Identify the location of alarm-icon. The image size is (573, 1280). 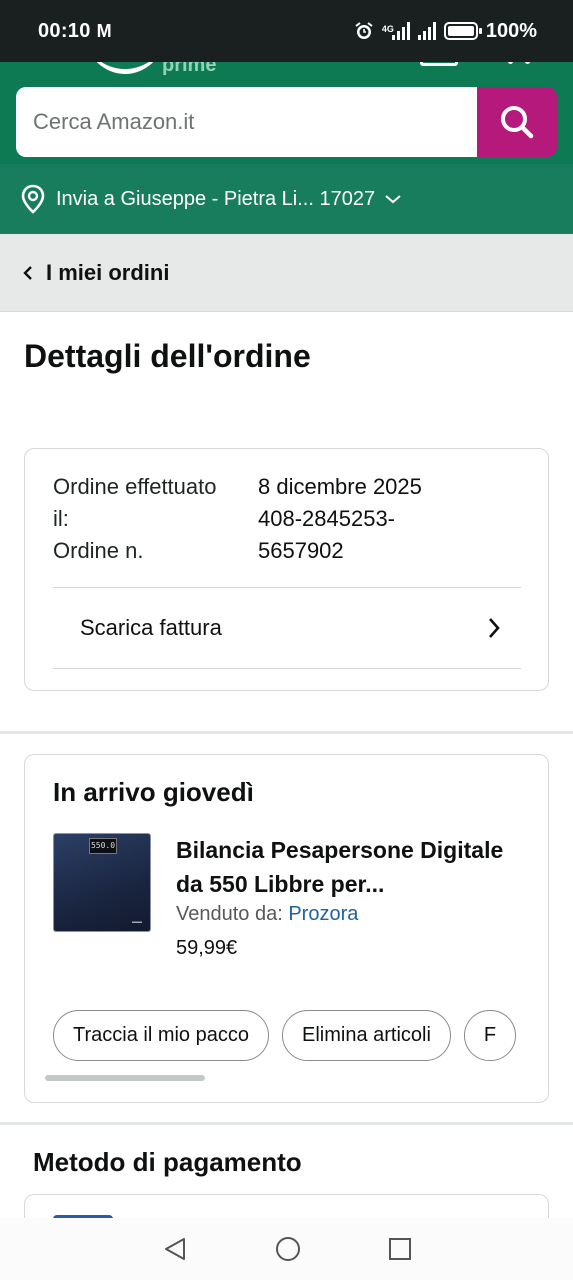
(364, 30).